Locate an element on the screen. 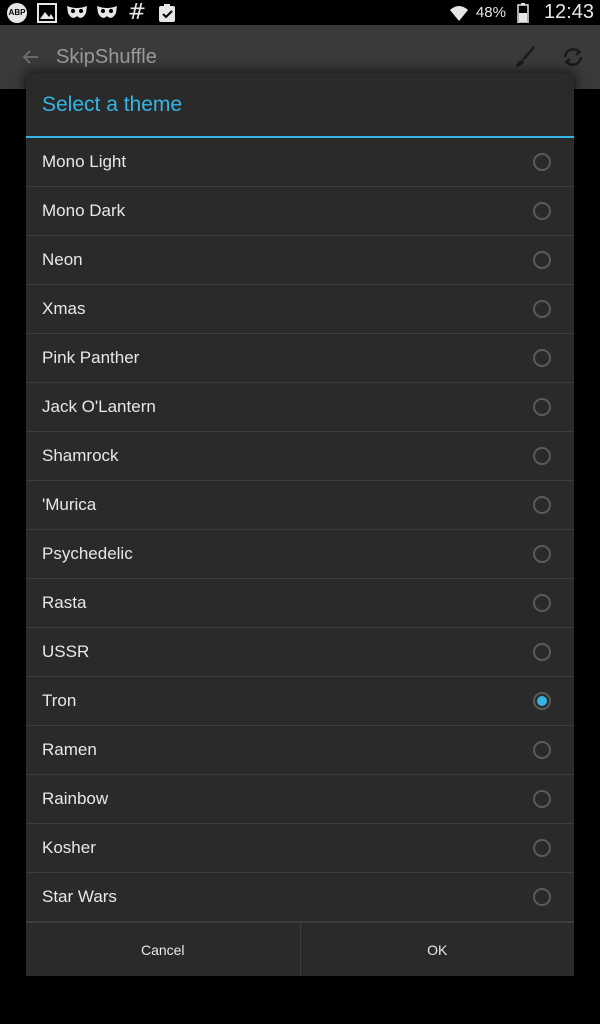 Image resolution: width=600 pixels, height=1024 pixels. theme-option-label: Xmas is located at coordinates (64, 308).